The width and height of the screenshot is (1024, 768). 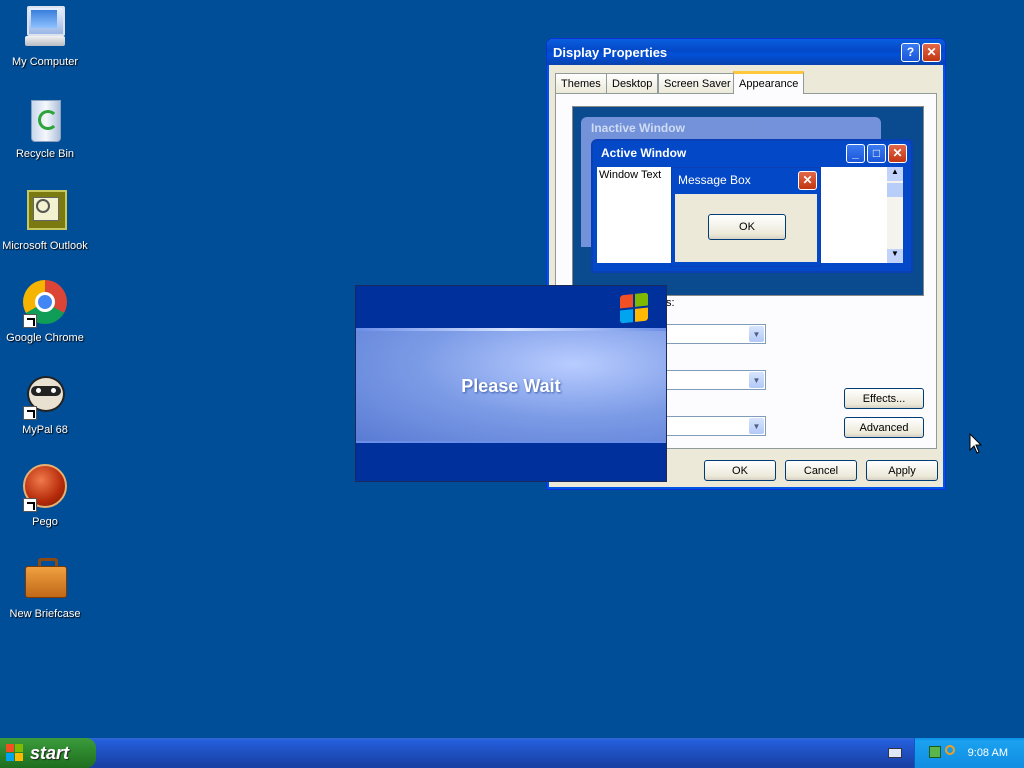 I want to click on close-button: ✕, so click(x=931, y=52).